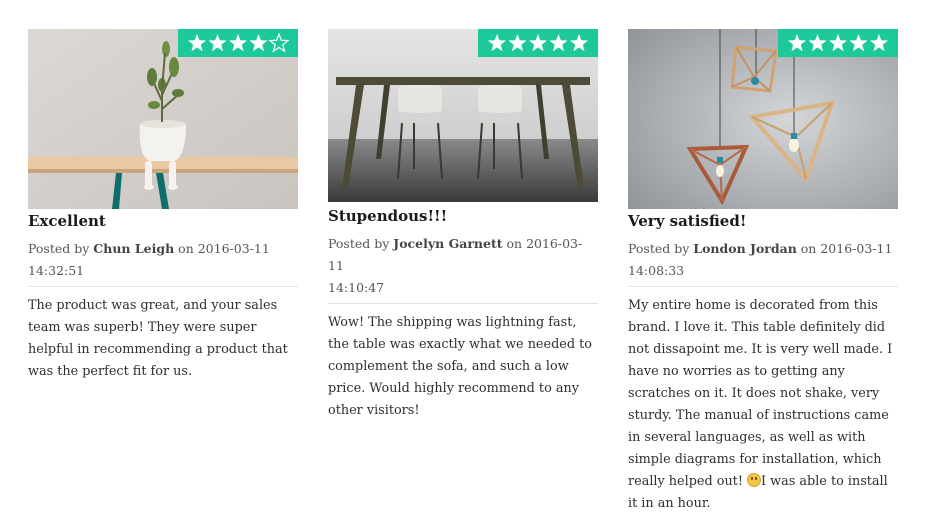 The height and width of the screenshot is (515, 940). I want to click on star-empty-icon, so click(278, 43).